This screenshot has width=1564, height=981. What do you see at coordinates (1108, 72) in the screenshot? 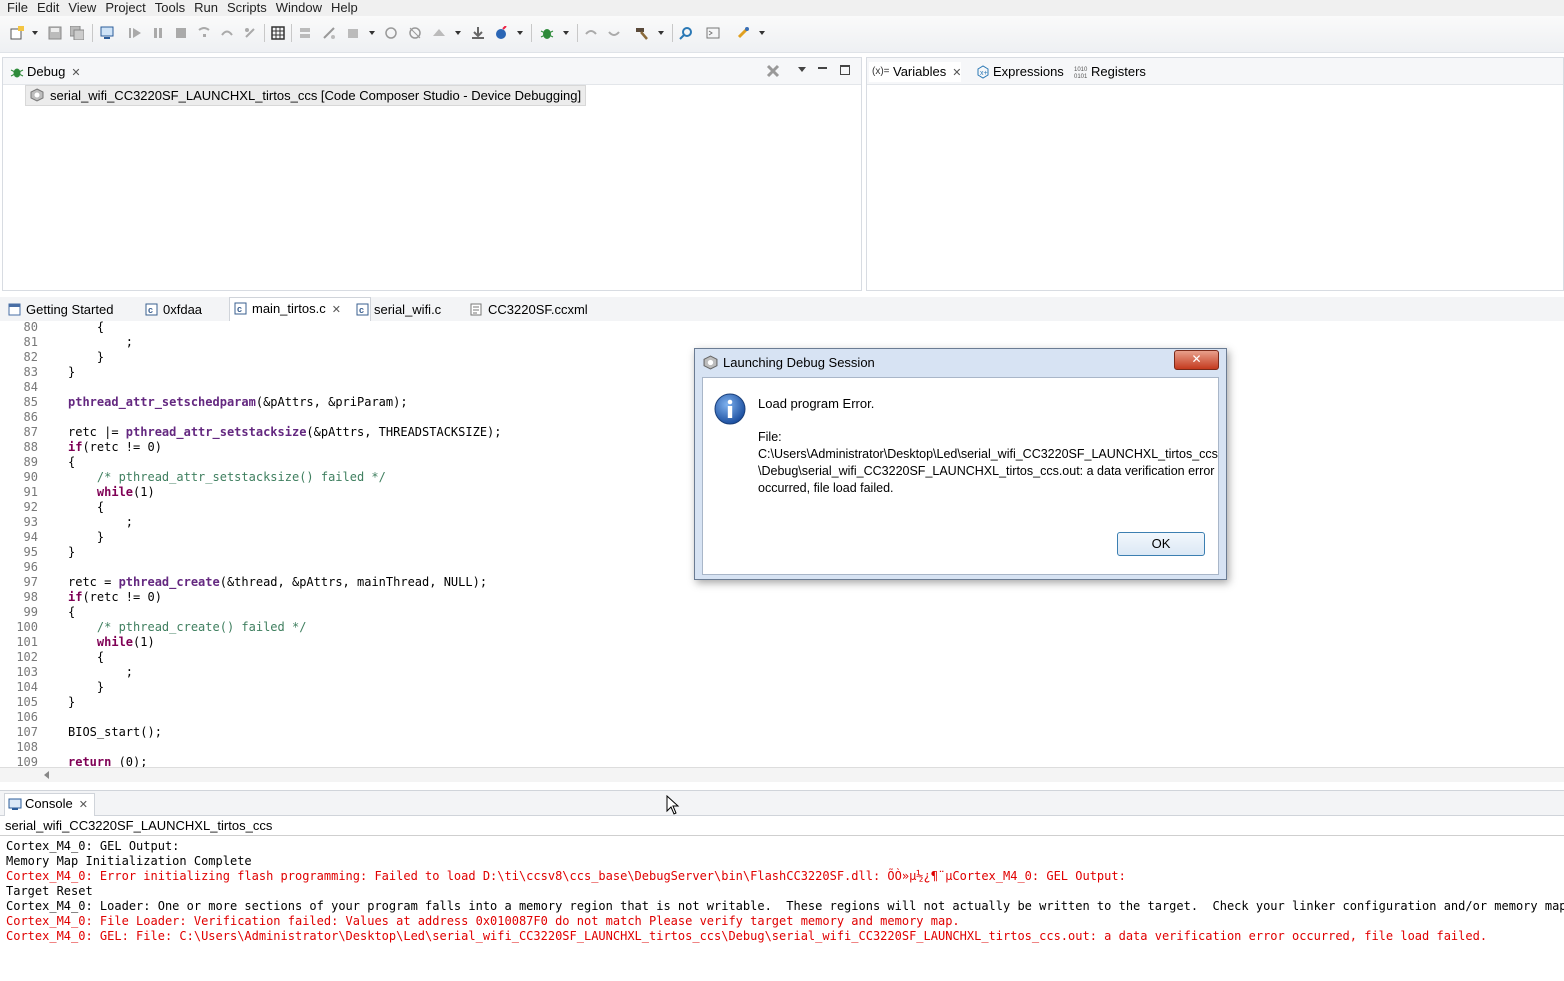
I see `tab-registers: 1010 0101 Registers` at bounding box center [1108, 72].